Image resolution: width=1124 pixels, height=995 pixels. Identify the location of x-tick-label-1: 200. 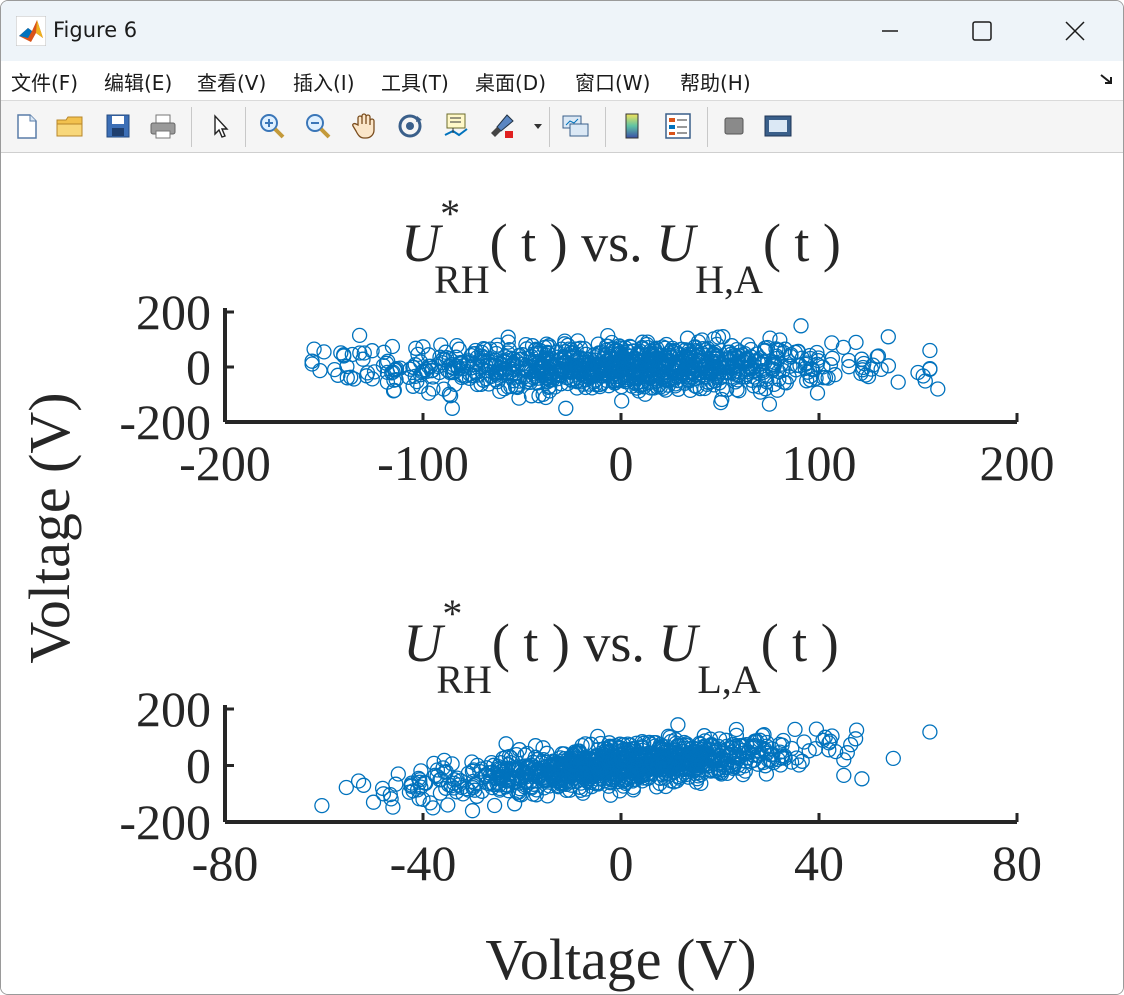
(1017, 463).